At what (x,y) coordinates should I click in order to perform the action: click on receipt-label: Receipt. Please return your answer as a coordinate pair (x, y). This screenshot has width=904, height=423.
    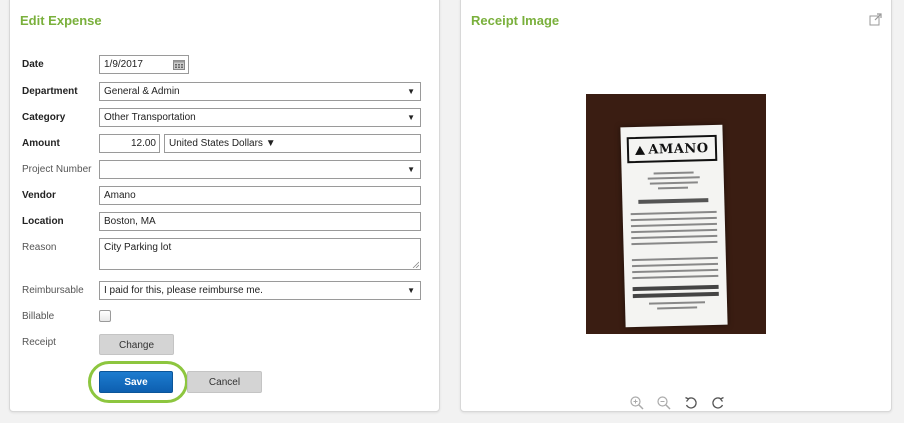
    Looking at the image, I should click on (39, 342).